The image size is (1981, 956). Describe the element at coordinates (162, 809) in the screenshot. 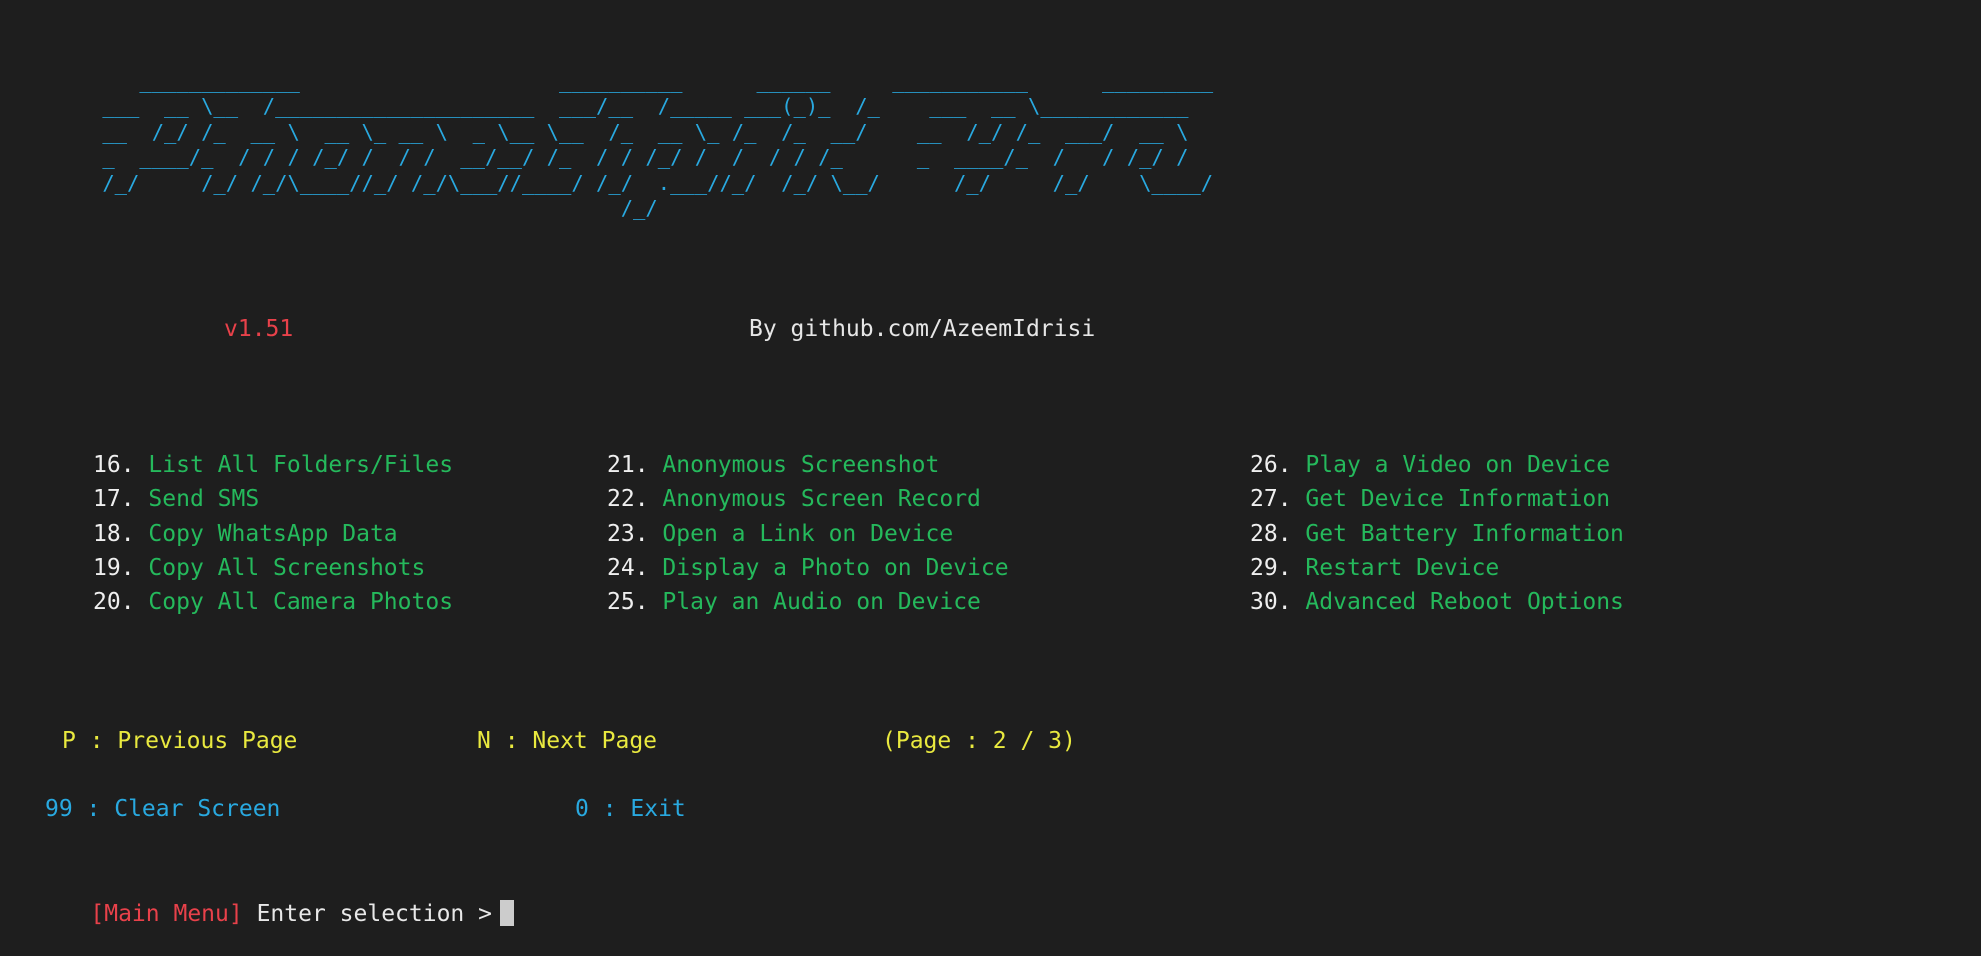

I see `clear-screen-option: 99 : Clear Screen` at that location.